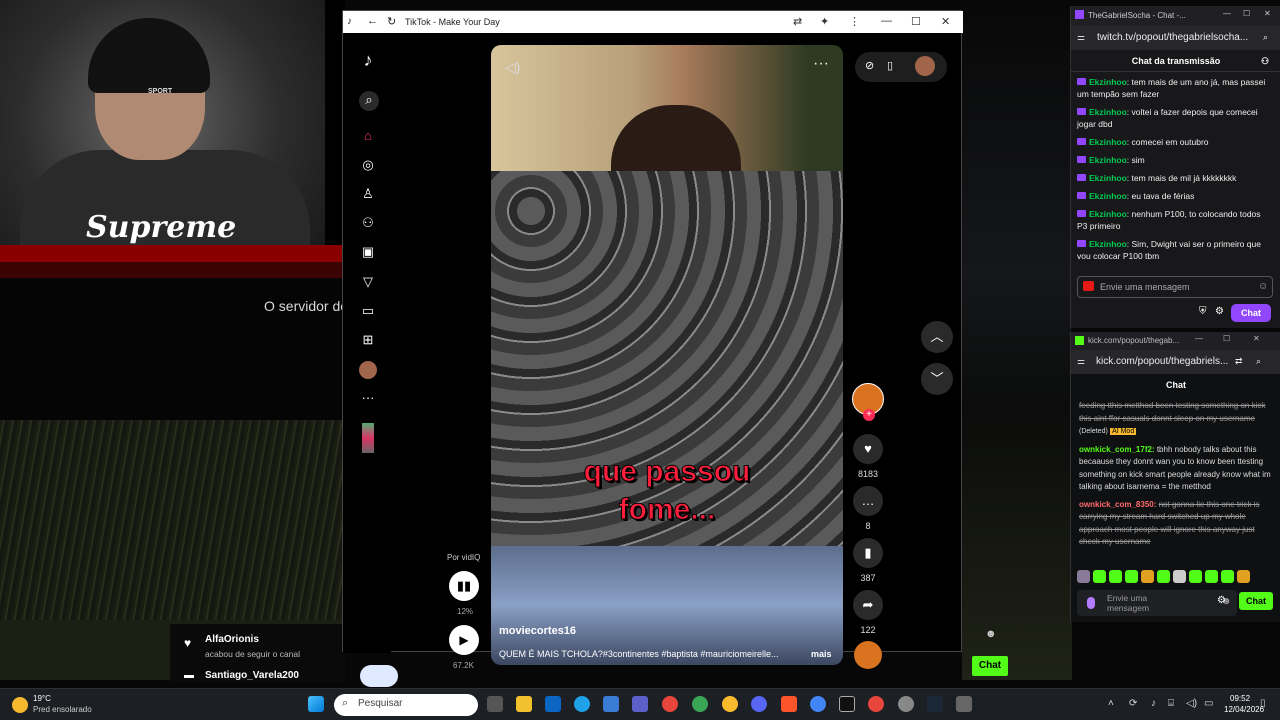 Image resolution: width=1280 pixels, height=720 pixels. What do you see at coordinates (1263, 286) in the screenshot?
I see `emoji-icon: ☺` at bounding box center [1263, 286].